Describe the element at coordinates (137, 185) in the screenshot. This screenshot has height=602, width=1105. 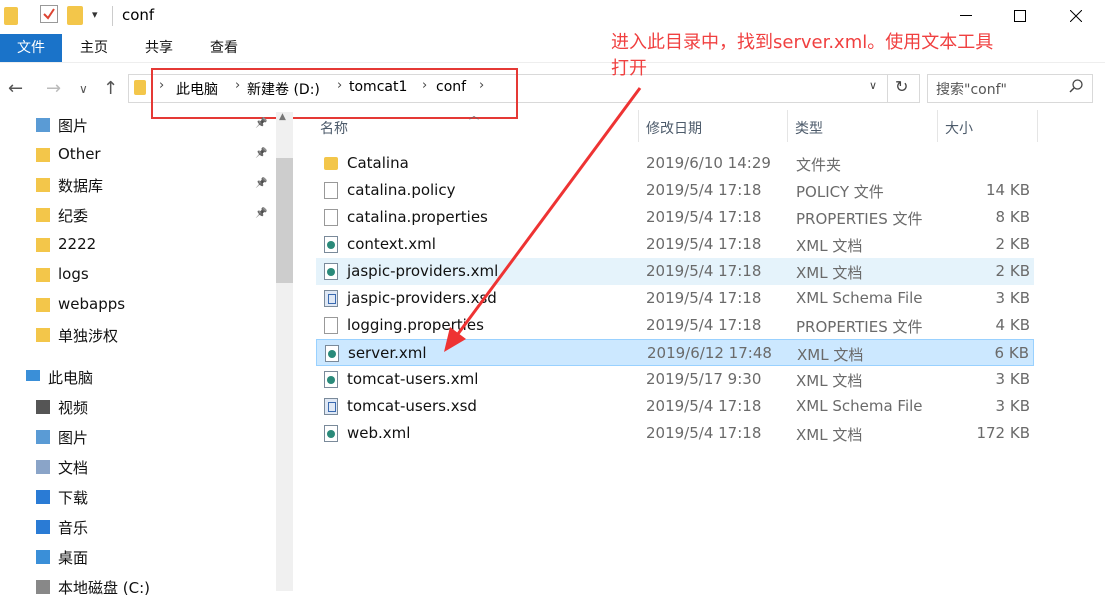
I see `sidebar-item-quick: 数据库 📌` at that location.